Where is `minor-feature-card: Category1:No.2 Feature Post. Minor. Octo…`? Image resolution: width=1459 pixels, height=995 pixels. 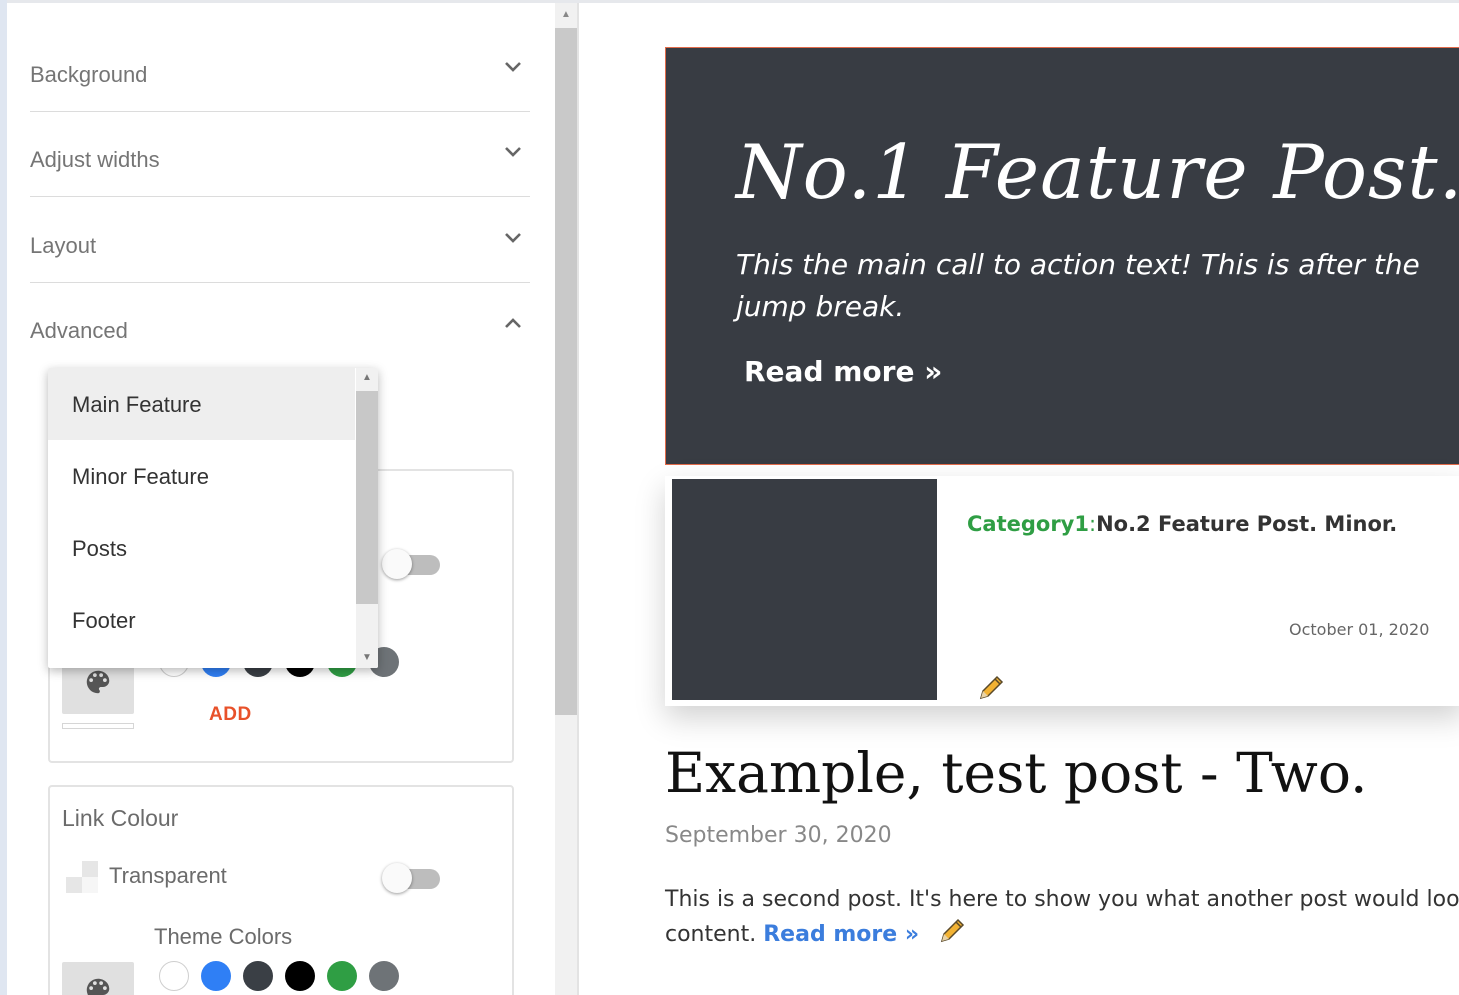 minor-feature-card: Category1:No.2 Feature Post. Minor. Octo… is located at coordinates (1062, 591).